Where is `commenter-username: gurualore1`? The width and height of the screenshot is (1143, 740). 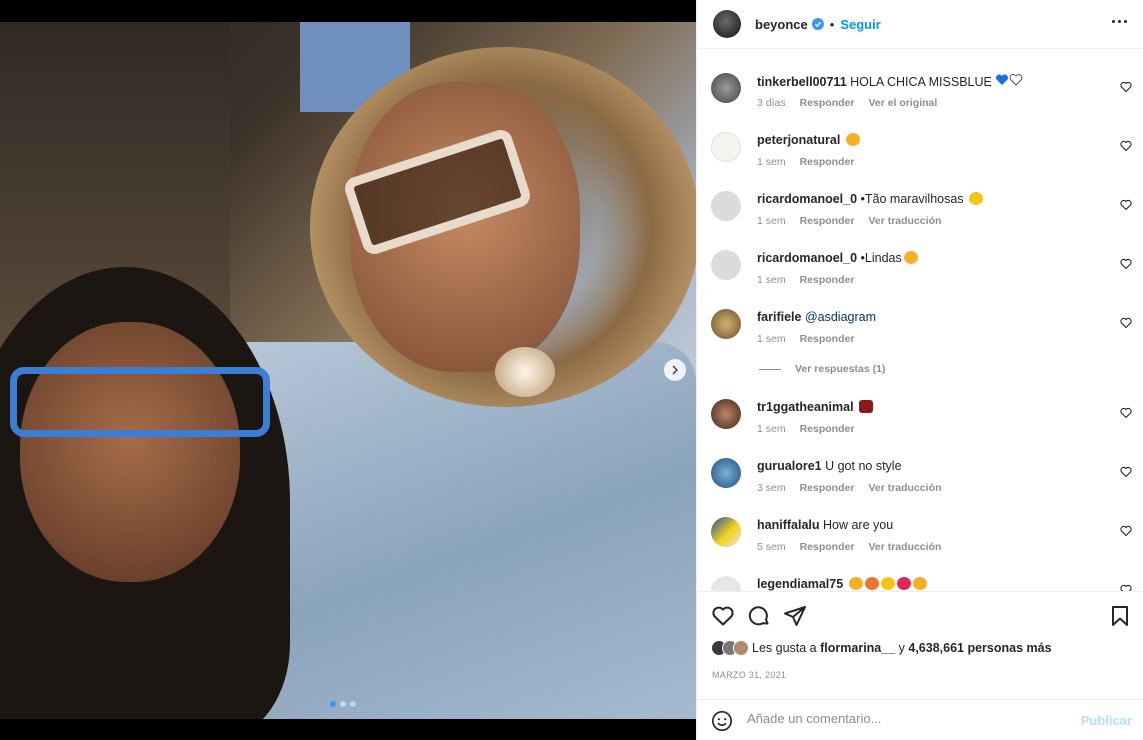
commenter-username: gurualore1 is located at coordinates (789, 466).